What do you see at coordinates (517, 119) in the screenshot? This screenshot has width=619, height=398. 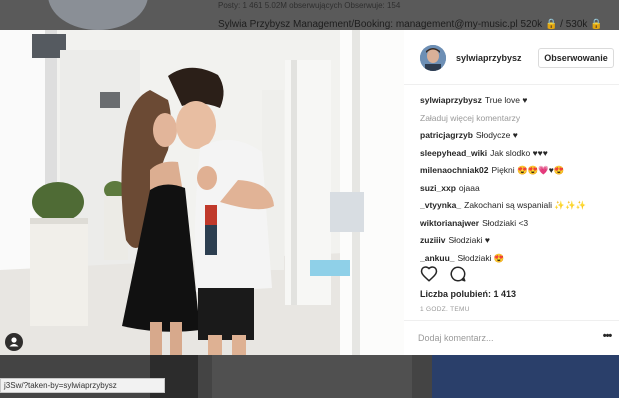 I see `load-more-comments-link: Załaduj więcej komentarzy` at bounding box center [517, 119].